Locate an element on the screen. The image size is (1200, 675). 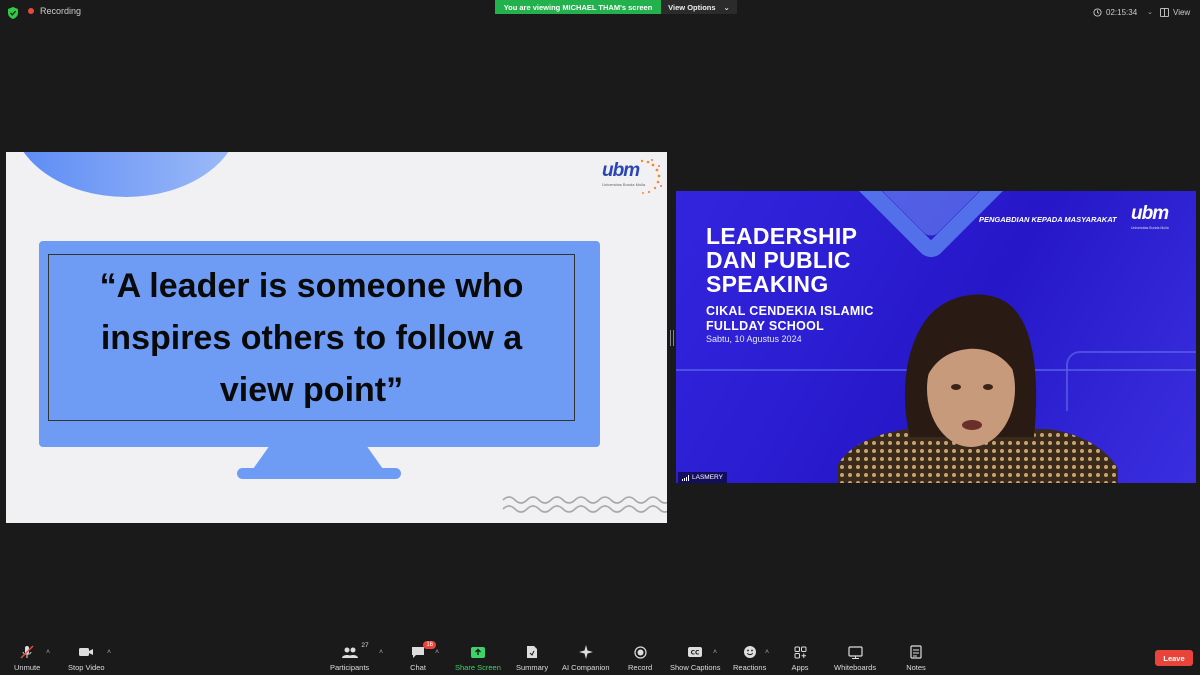
leave-button: Leave is located at coordinates (1174, 658).